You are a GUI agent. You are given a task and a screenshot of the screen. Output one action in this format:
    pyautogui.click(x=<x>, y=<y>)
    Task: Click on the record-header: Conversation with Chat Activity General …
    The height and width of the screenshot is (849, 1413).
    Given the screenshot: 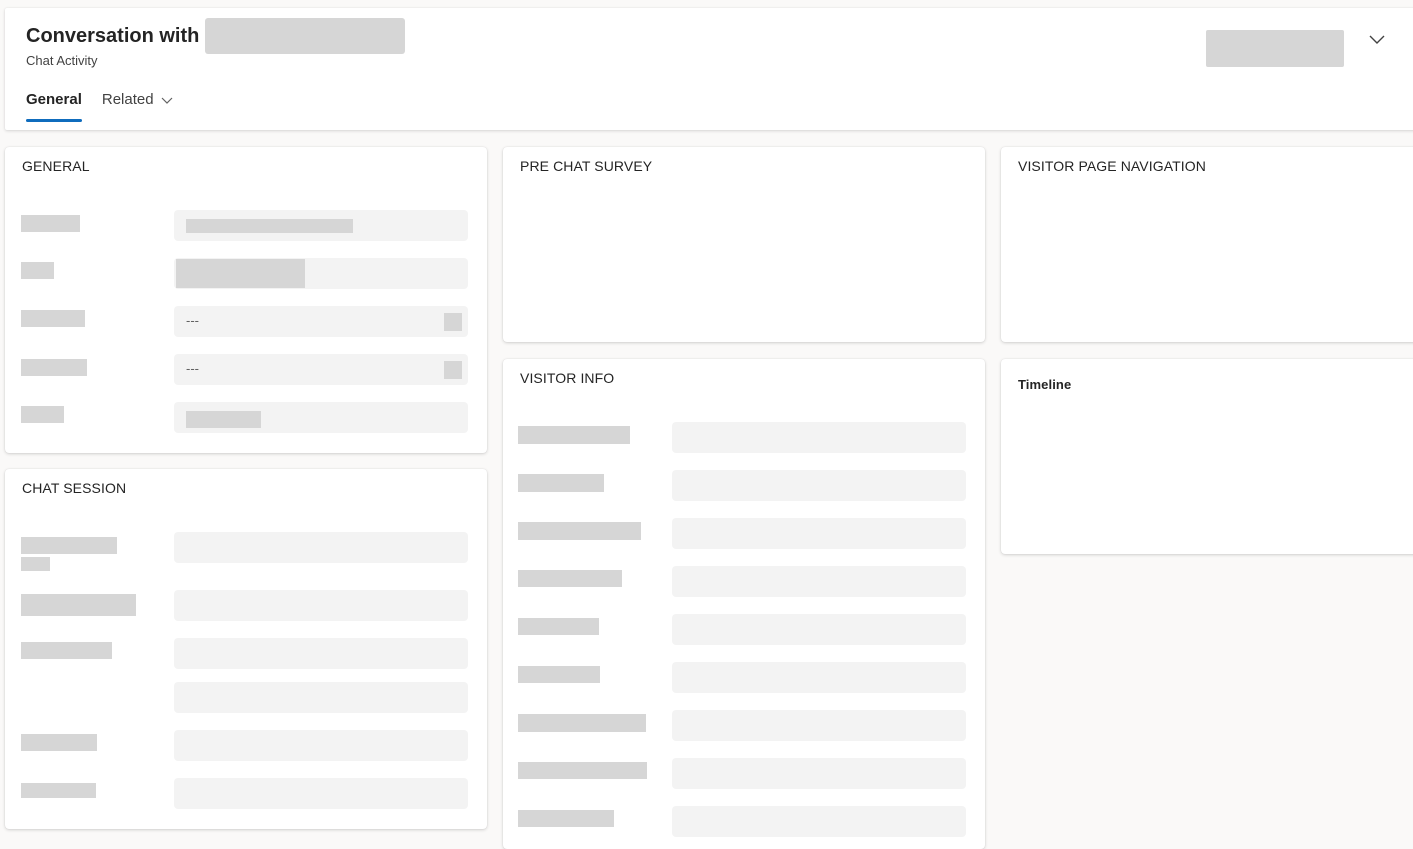 What is the action you would take?
    pyautogui.click(x=709, y=69)
    